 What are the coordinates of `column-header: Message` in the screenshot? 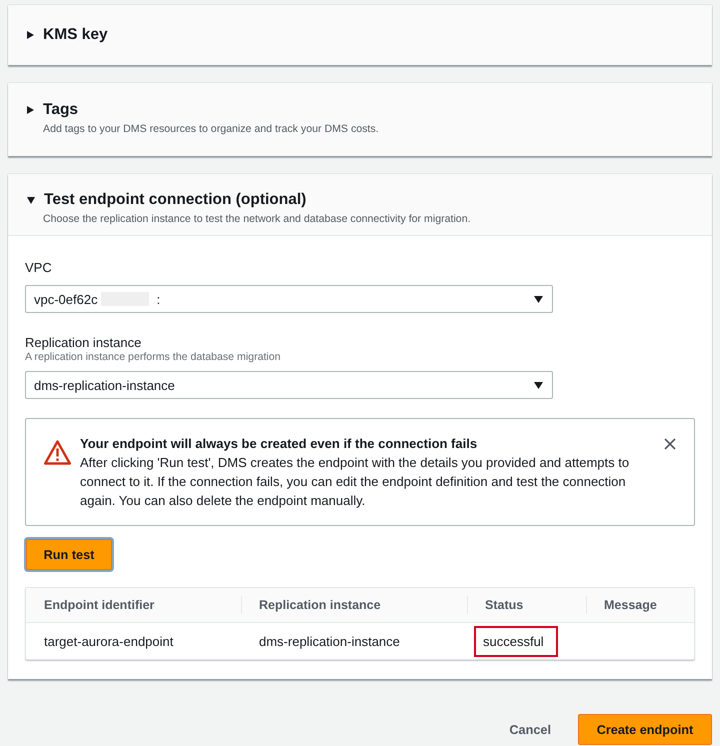 It's located at (640, 605).